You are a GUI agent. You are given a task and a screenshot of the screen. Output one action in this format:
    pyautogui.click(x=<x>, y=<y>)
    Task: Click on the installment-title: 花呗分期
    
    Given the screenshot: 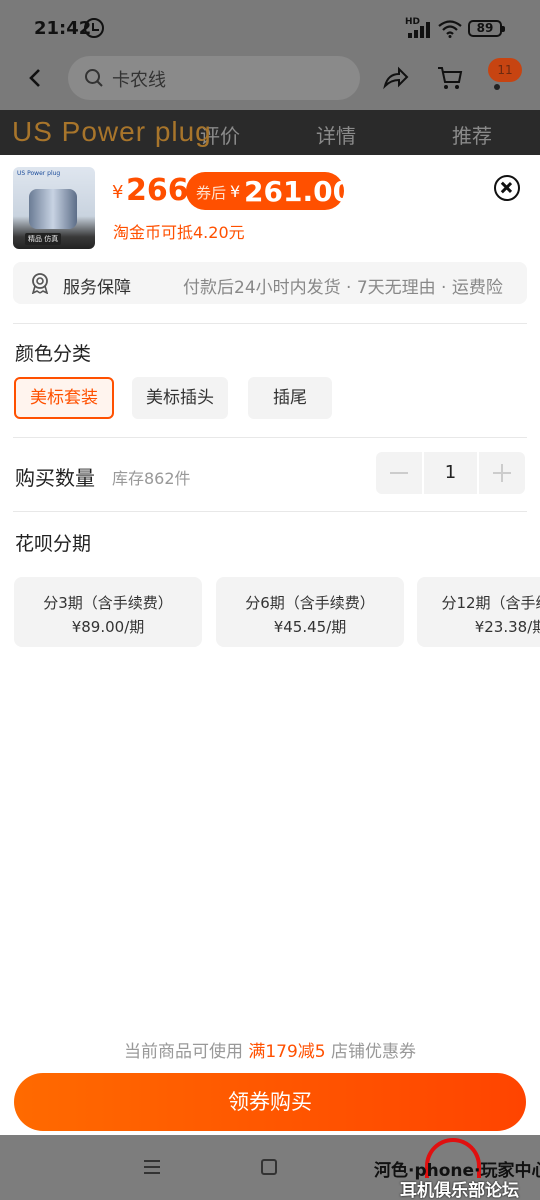 What is the action you would take?
    pyautogui.click(x=53, y=544)
    